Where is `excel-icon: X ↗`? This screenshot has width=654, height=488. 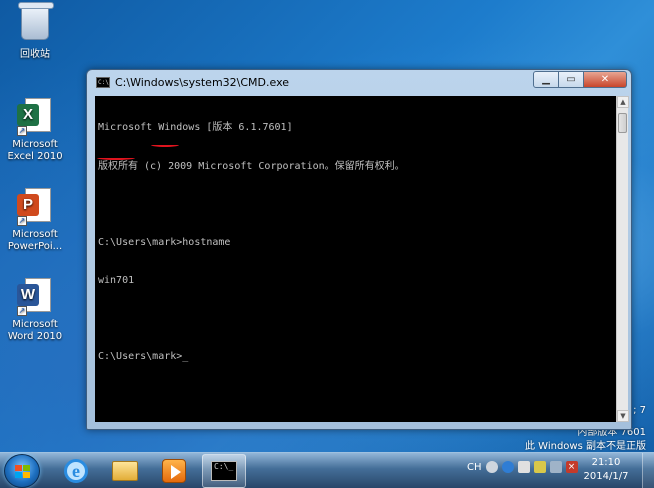
excel-icon: X ↗ is located at coordinates (35, 116).